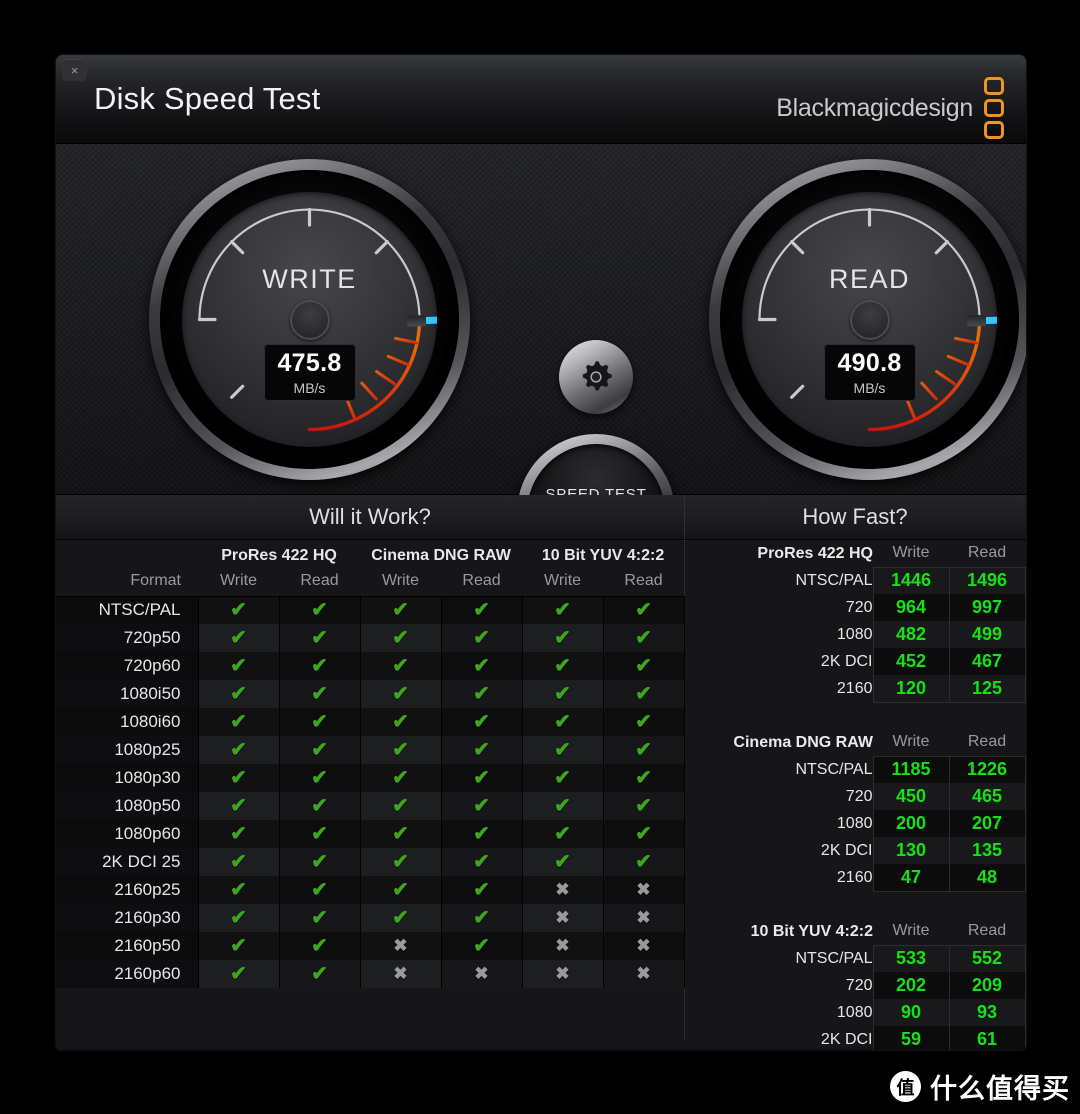 The height and width of the screenshot is (1114, 1080). What do you see at coordinates (74, 70) in the screenshot?
I see `close-button: ×` at bounding box center [74, 70].